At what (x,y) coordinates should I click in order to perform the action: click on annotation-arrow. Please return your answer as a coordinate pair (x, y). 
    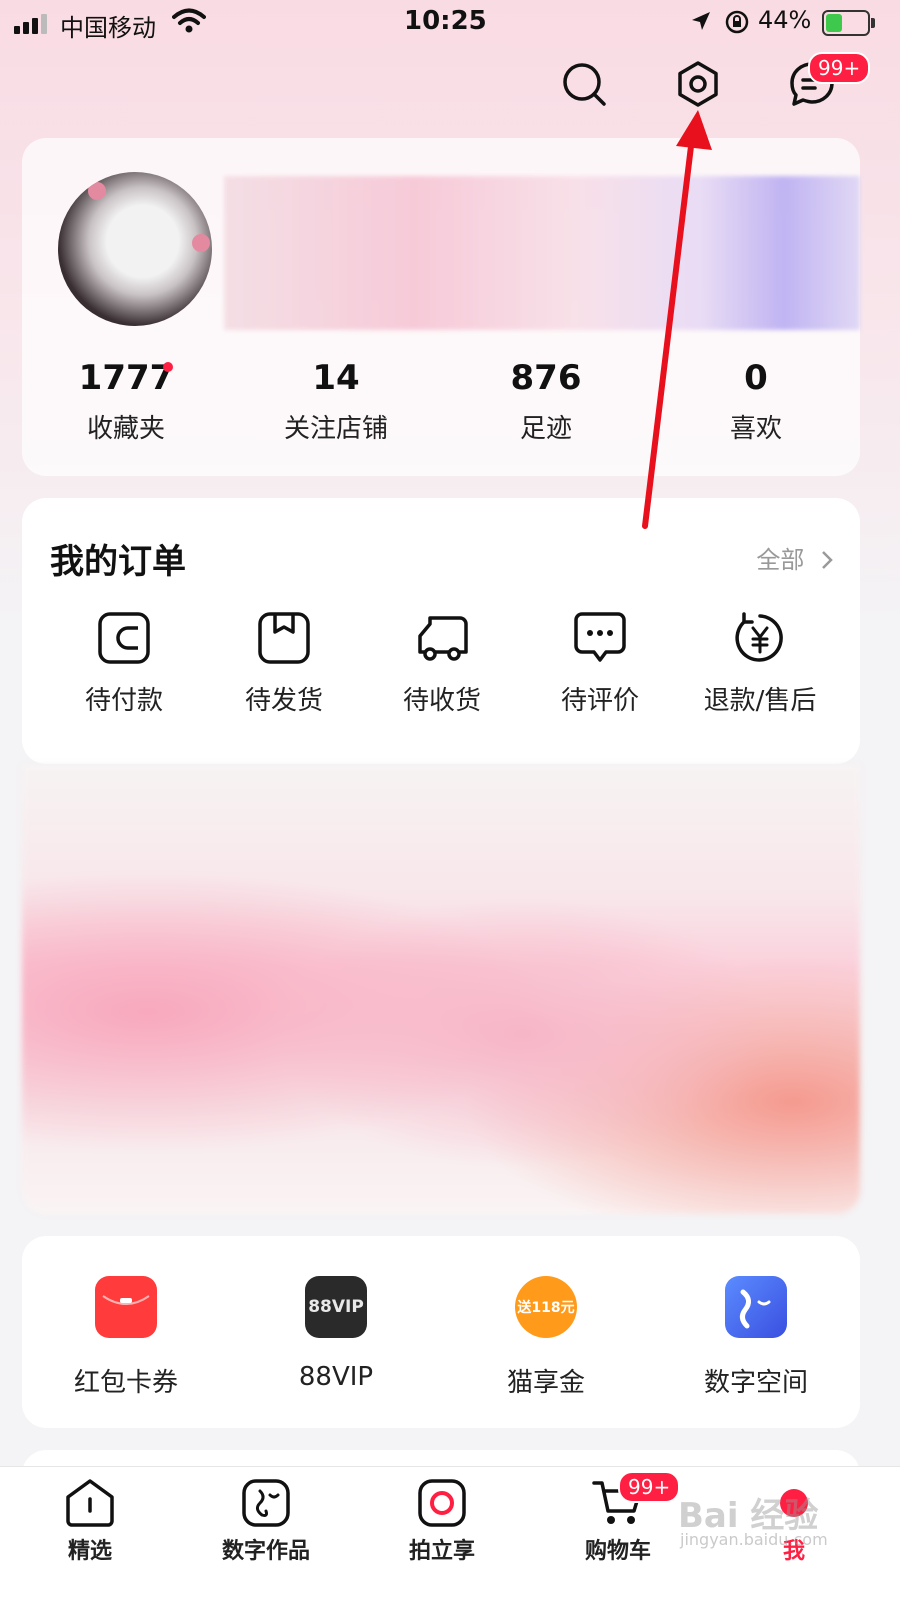
    Looking at the image, I should click on (677, 319).